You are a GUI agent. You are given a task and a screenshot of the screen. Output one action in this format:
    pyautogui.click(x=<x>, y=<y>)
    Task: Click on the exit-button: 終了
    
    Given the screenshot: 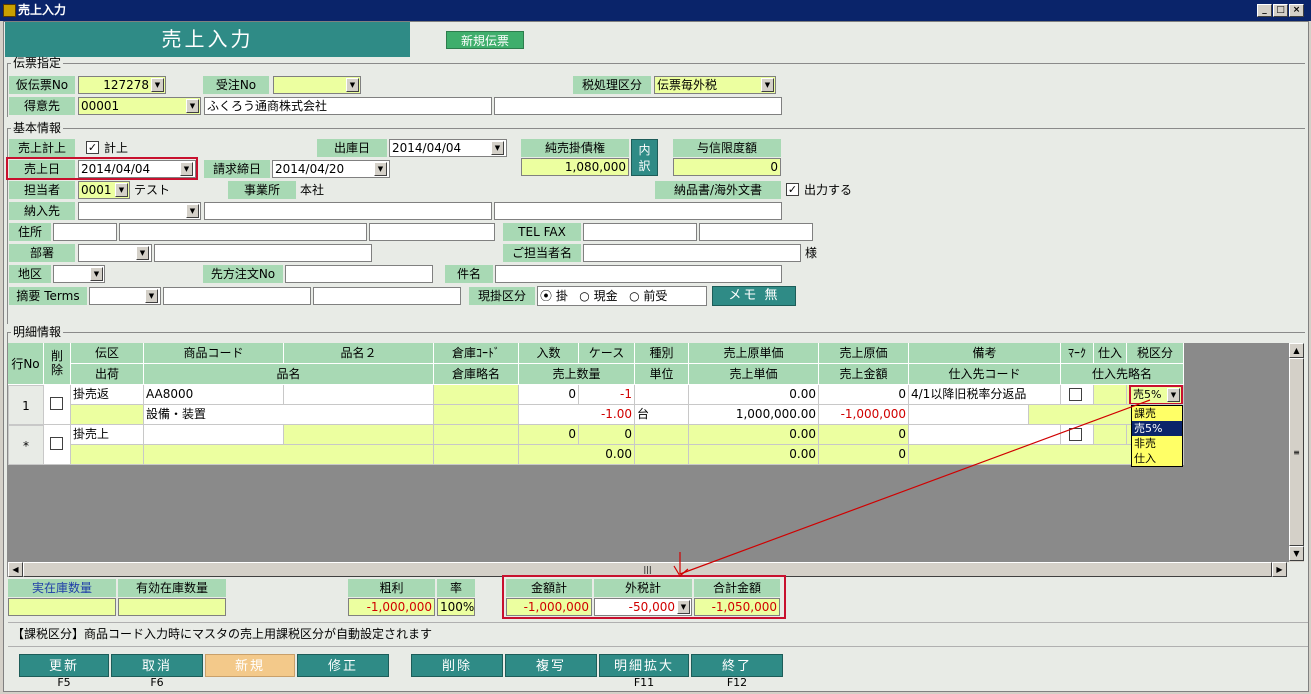 What is the action you would take?
    pyautogui.click(x=737, y=665)
    